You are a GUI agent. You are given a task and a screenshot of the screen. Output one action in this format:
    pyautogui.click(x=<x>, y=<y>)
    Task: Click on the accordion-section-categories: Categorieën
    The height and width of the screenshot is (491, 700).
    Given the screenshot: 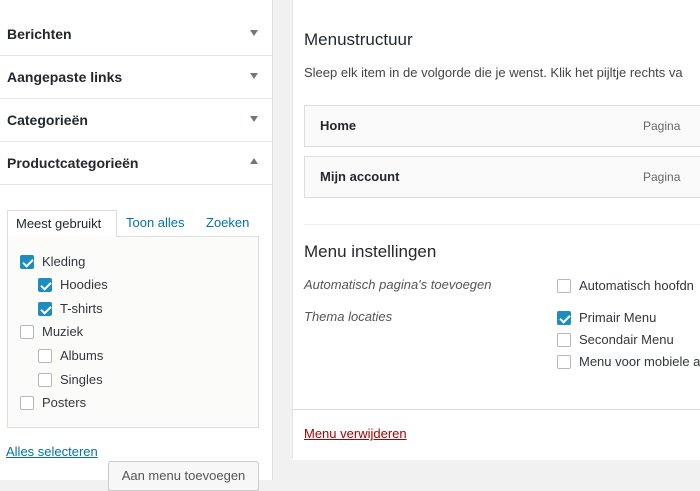 What is the action you would take?
    pyautogui.click(x=136, y=120)
    